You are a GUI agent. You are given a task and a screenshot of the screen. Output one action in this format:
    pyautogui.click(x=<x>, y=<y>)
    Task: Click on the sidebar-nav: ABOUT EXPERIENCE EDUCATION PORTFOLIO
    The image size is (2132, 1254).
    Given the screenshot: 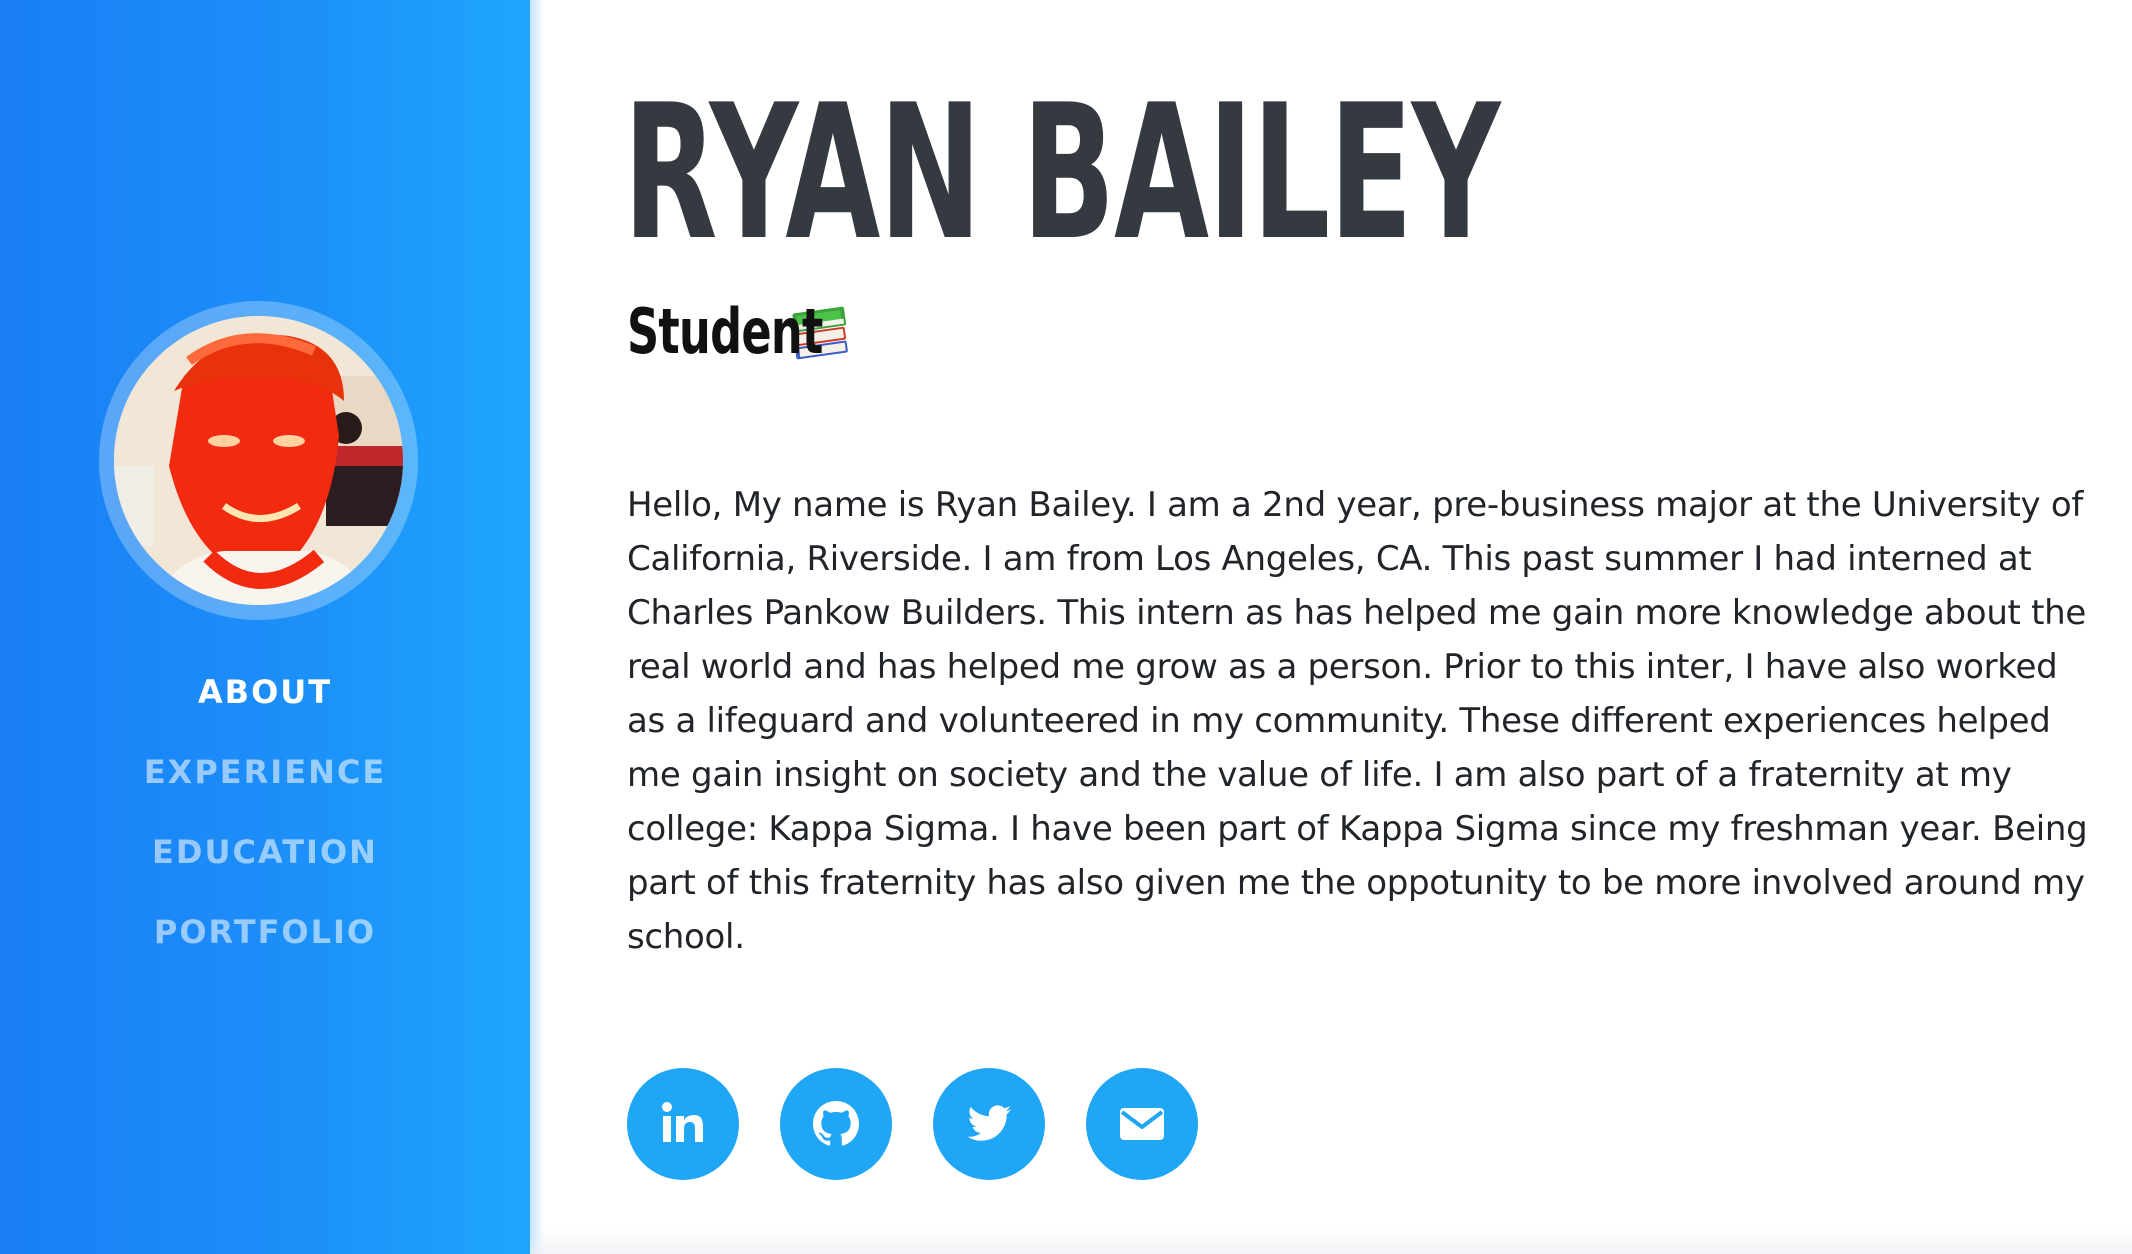 What is the action you would take?
    pyautogui.click(x=265, y=828)
    